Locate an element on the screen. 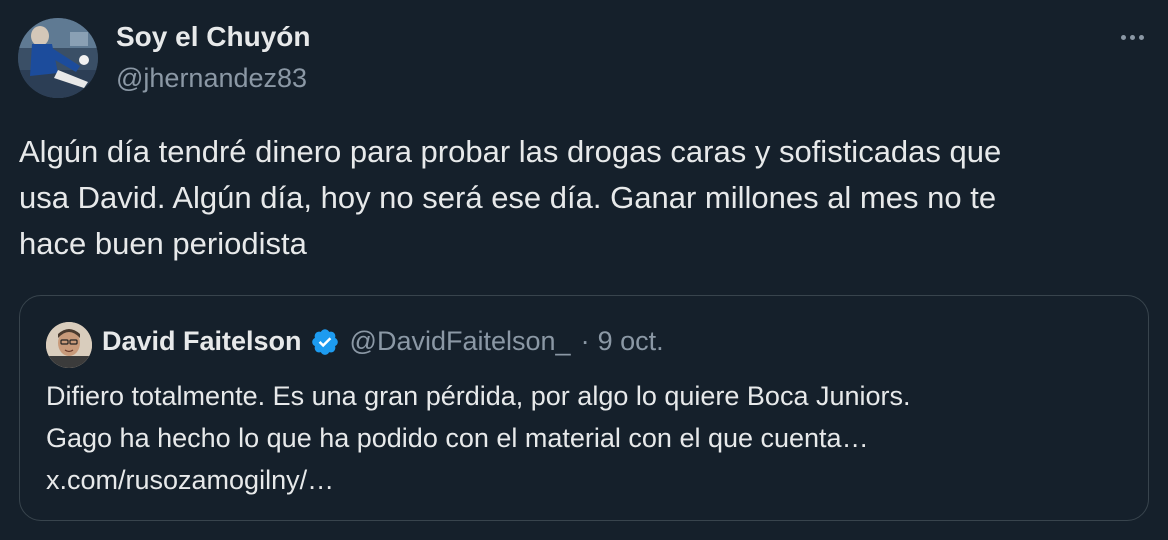 Image resolution: width=1168 pixels, height=540 pixels. author-avatar is located at coordinates (58, 58).